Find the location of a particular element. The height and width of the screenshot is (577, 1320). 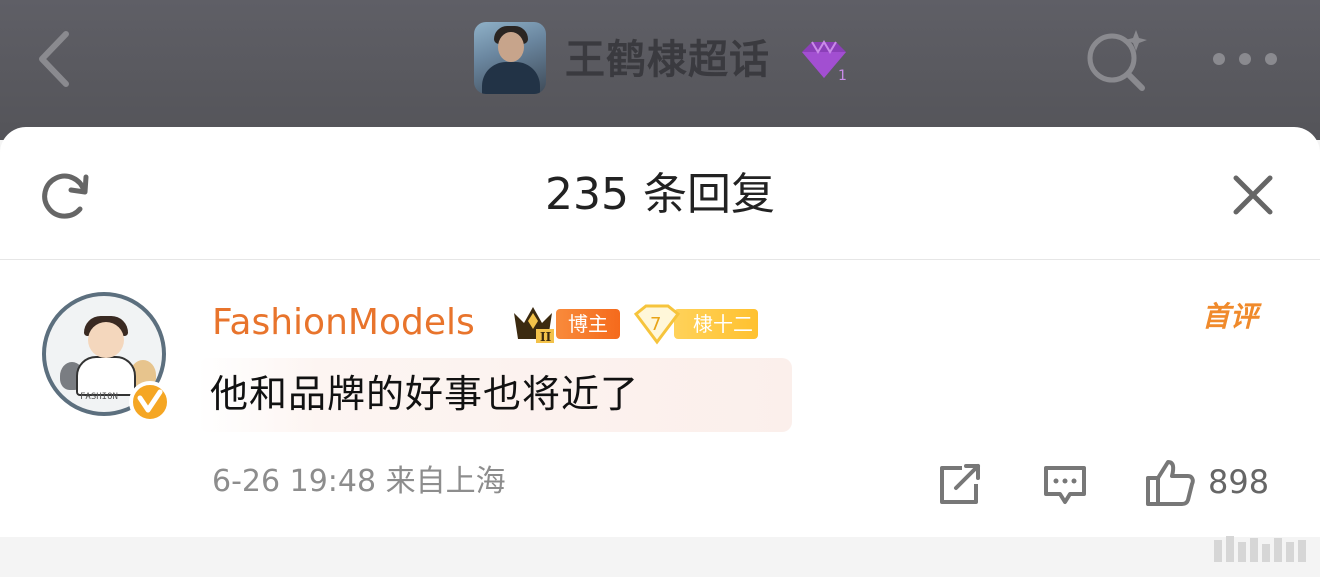

like-icon is located at coordinates (1170, 483).